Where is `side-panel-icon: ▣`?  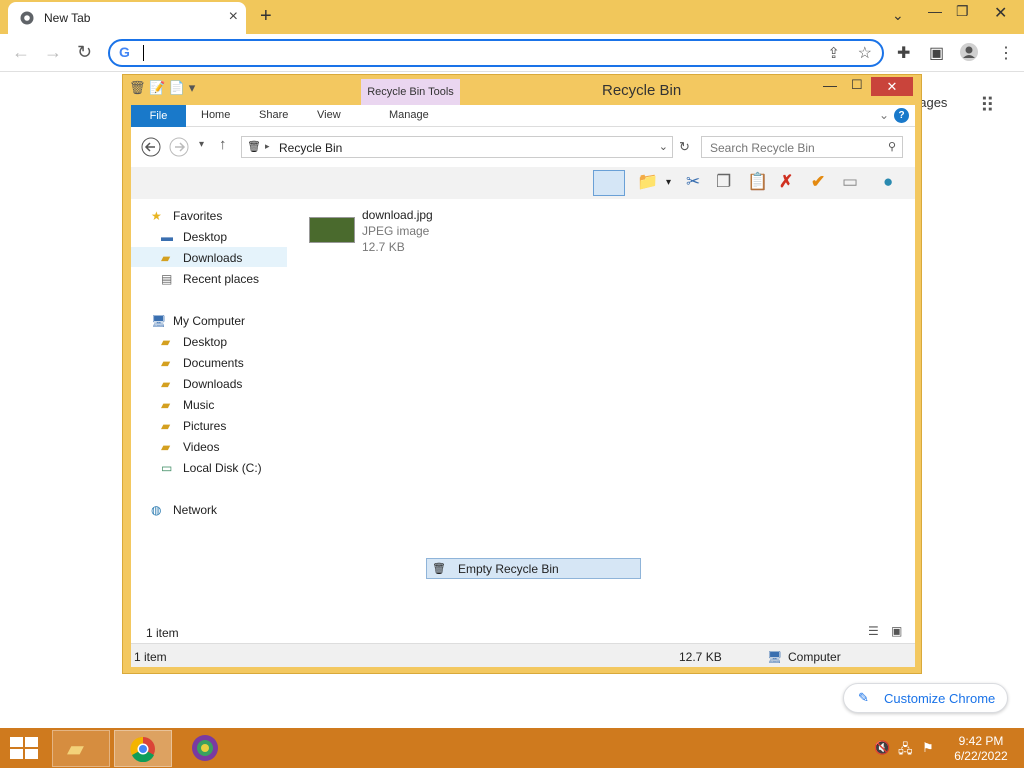
side-panel-icon: ▣ is located at coordinates (936, 53).